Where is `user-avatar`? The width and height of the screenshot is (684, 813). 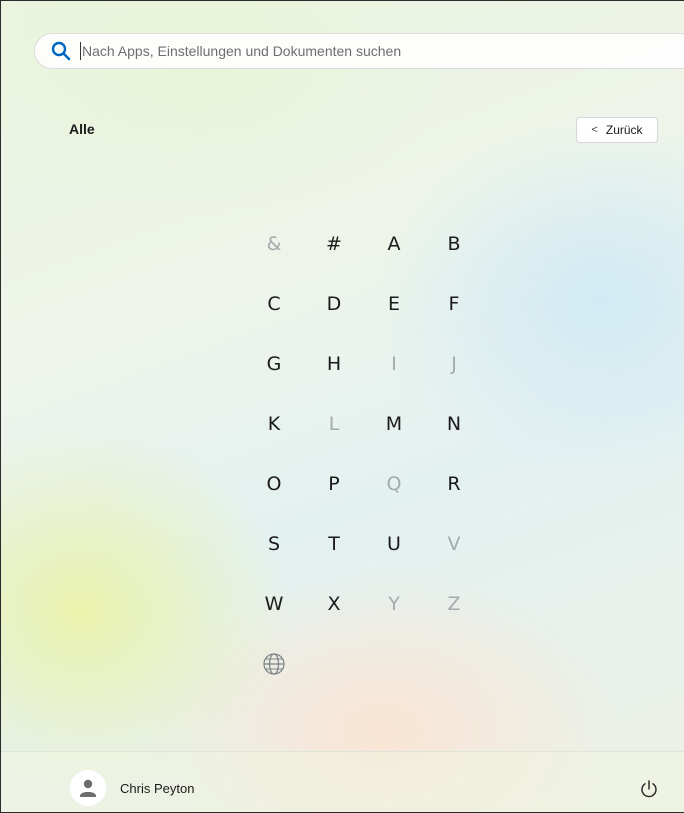 user-avatar is located at coordinates (88, 788).